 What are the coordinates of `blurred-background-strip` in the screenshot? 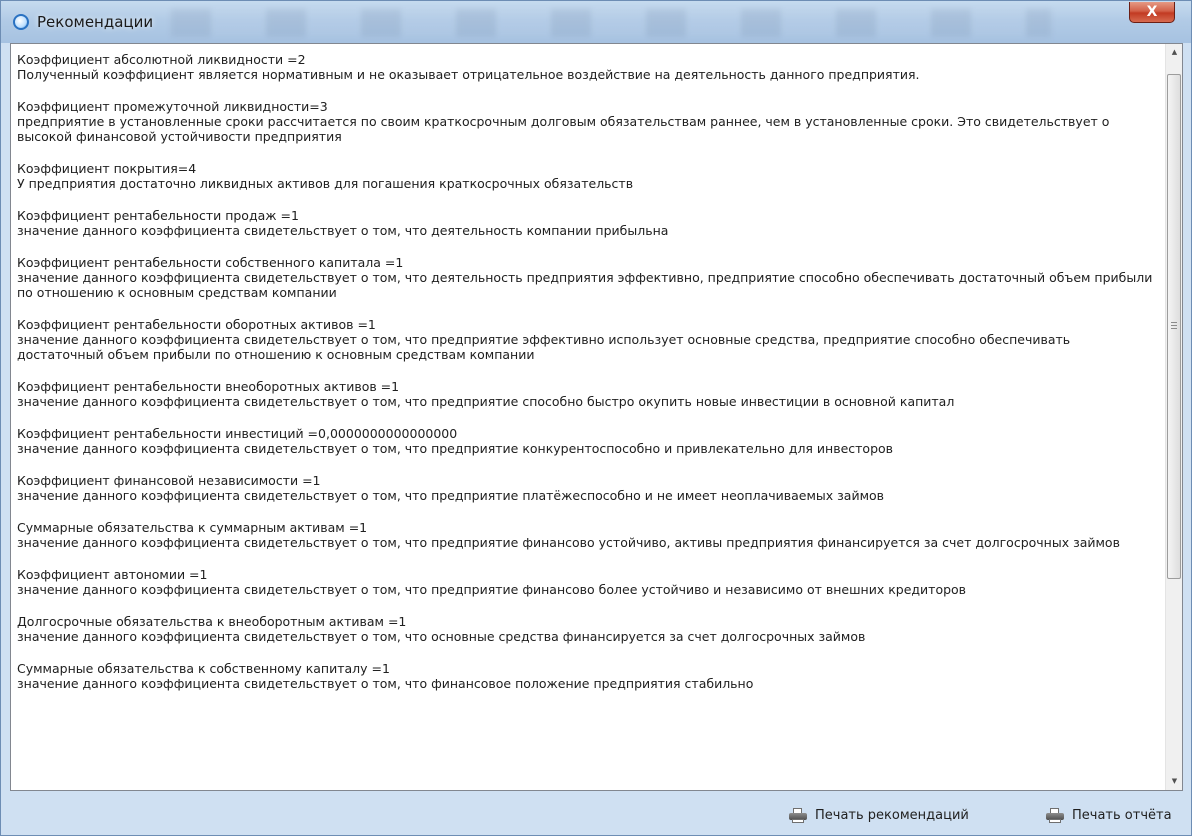 It's located at (611, 23).